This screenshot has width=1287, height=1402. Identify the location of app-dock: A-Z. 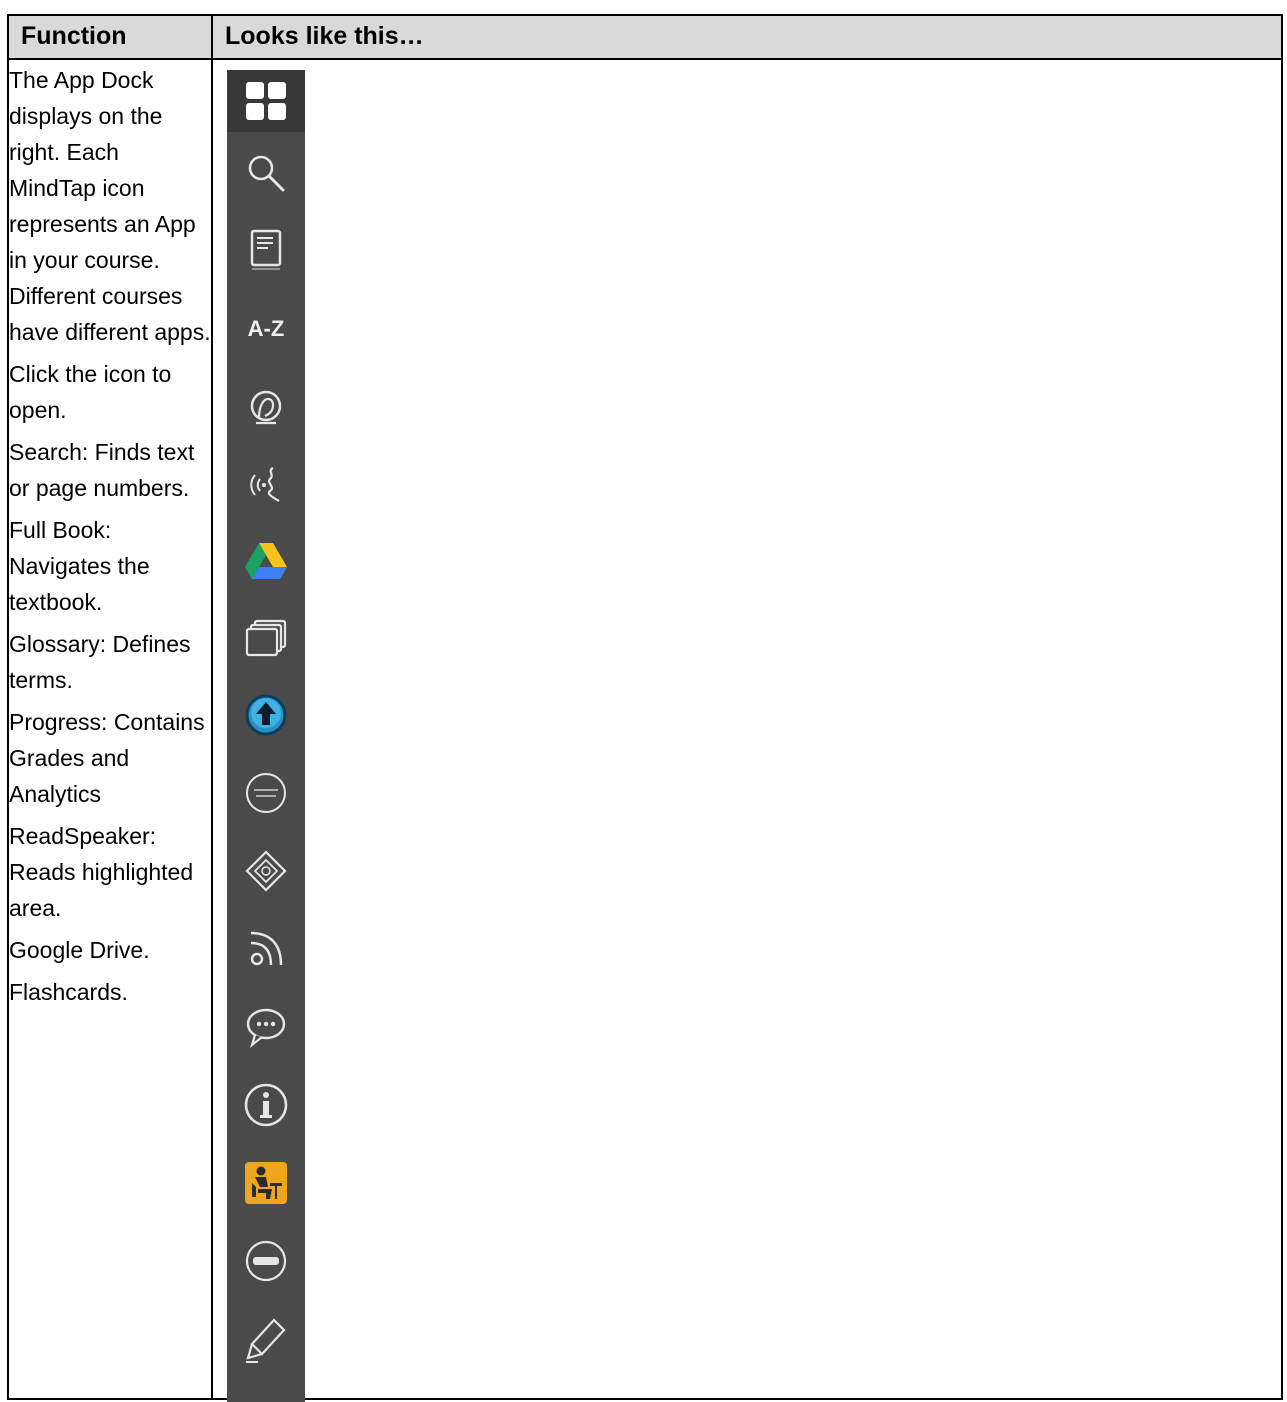
(266, 736).